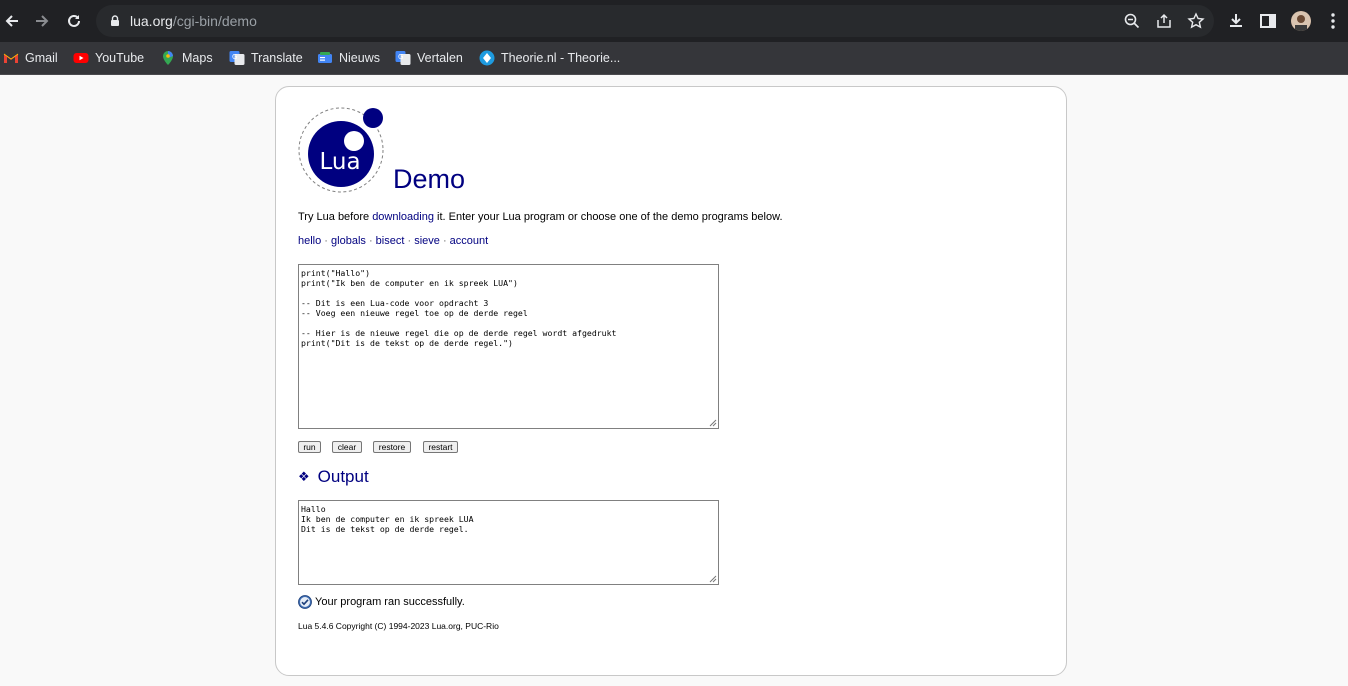  I want to click on share-icon, so click(1164, 21).